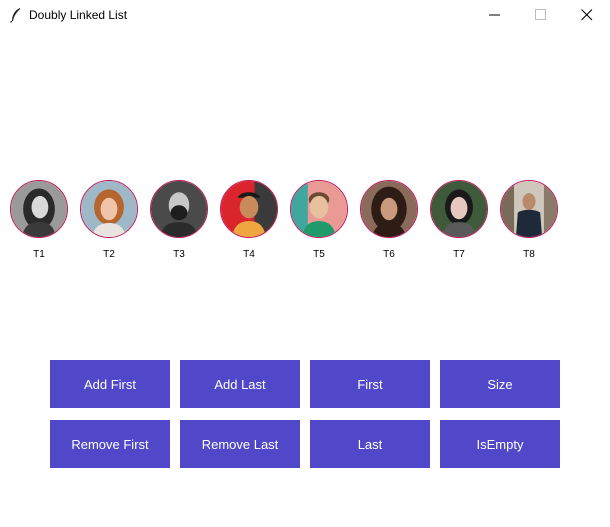 This screenshot has height=527, width=610. I want to click on node-avatar-t3, so click(179, 209).